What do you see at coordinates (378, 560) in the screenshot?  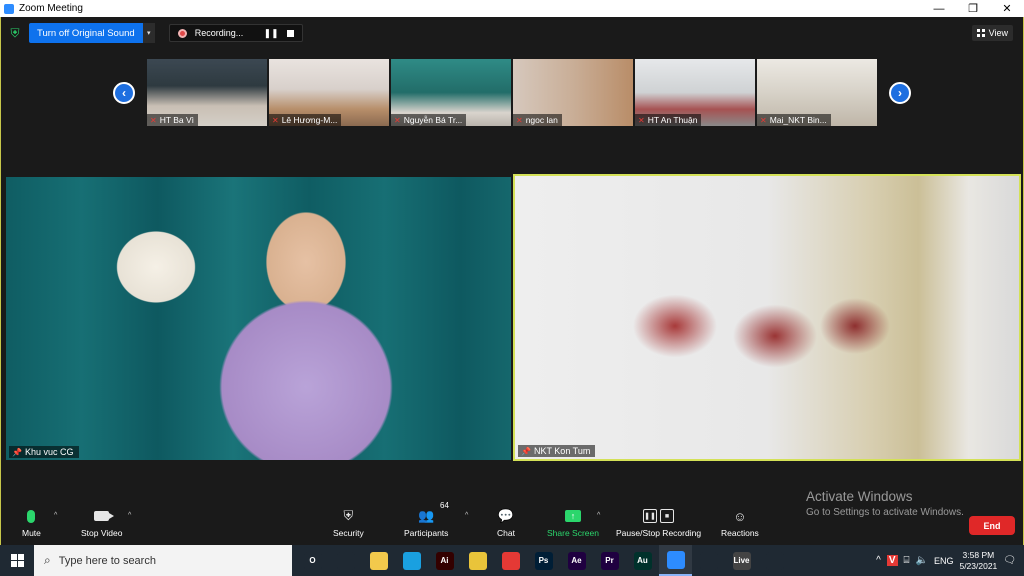 I see `file-explorer-icon` at bounding box center [378, 560].